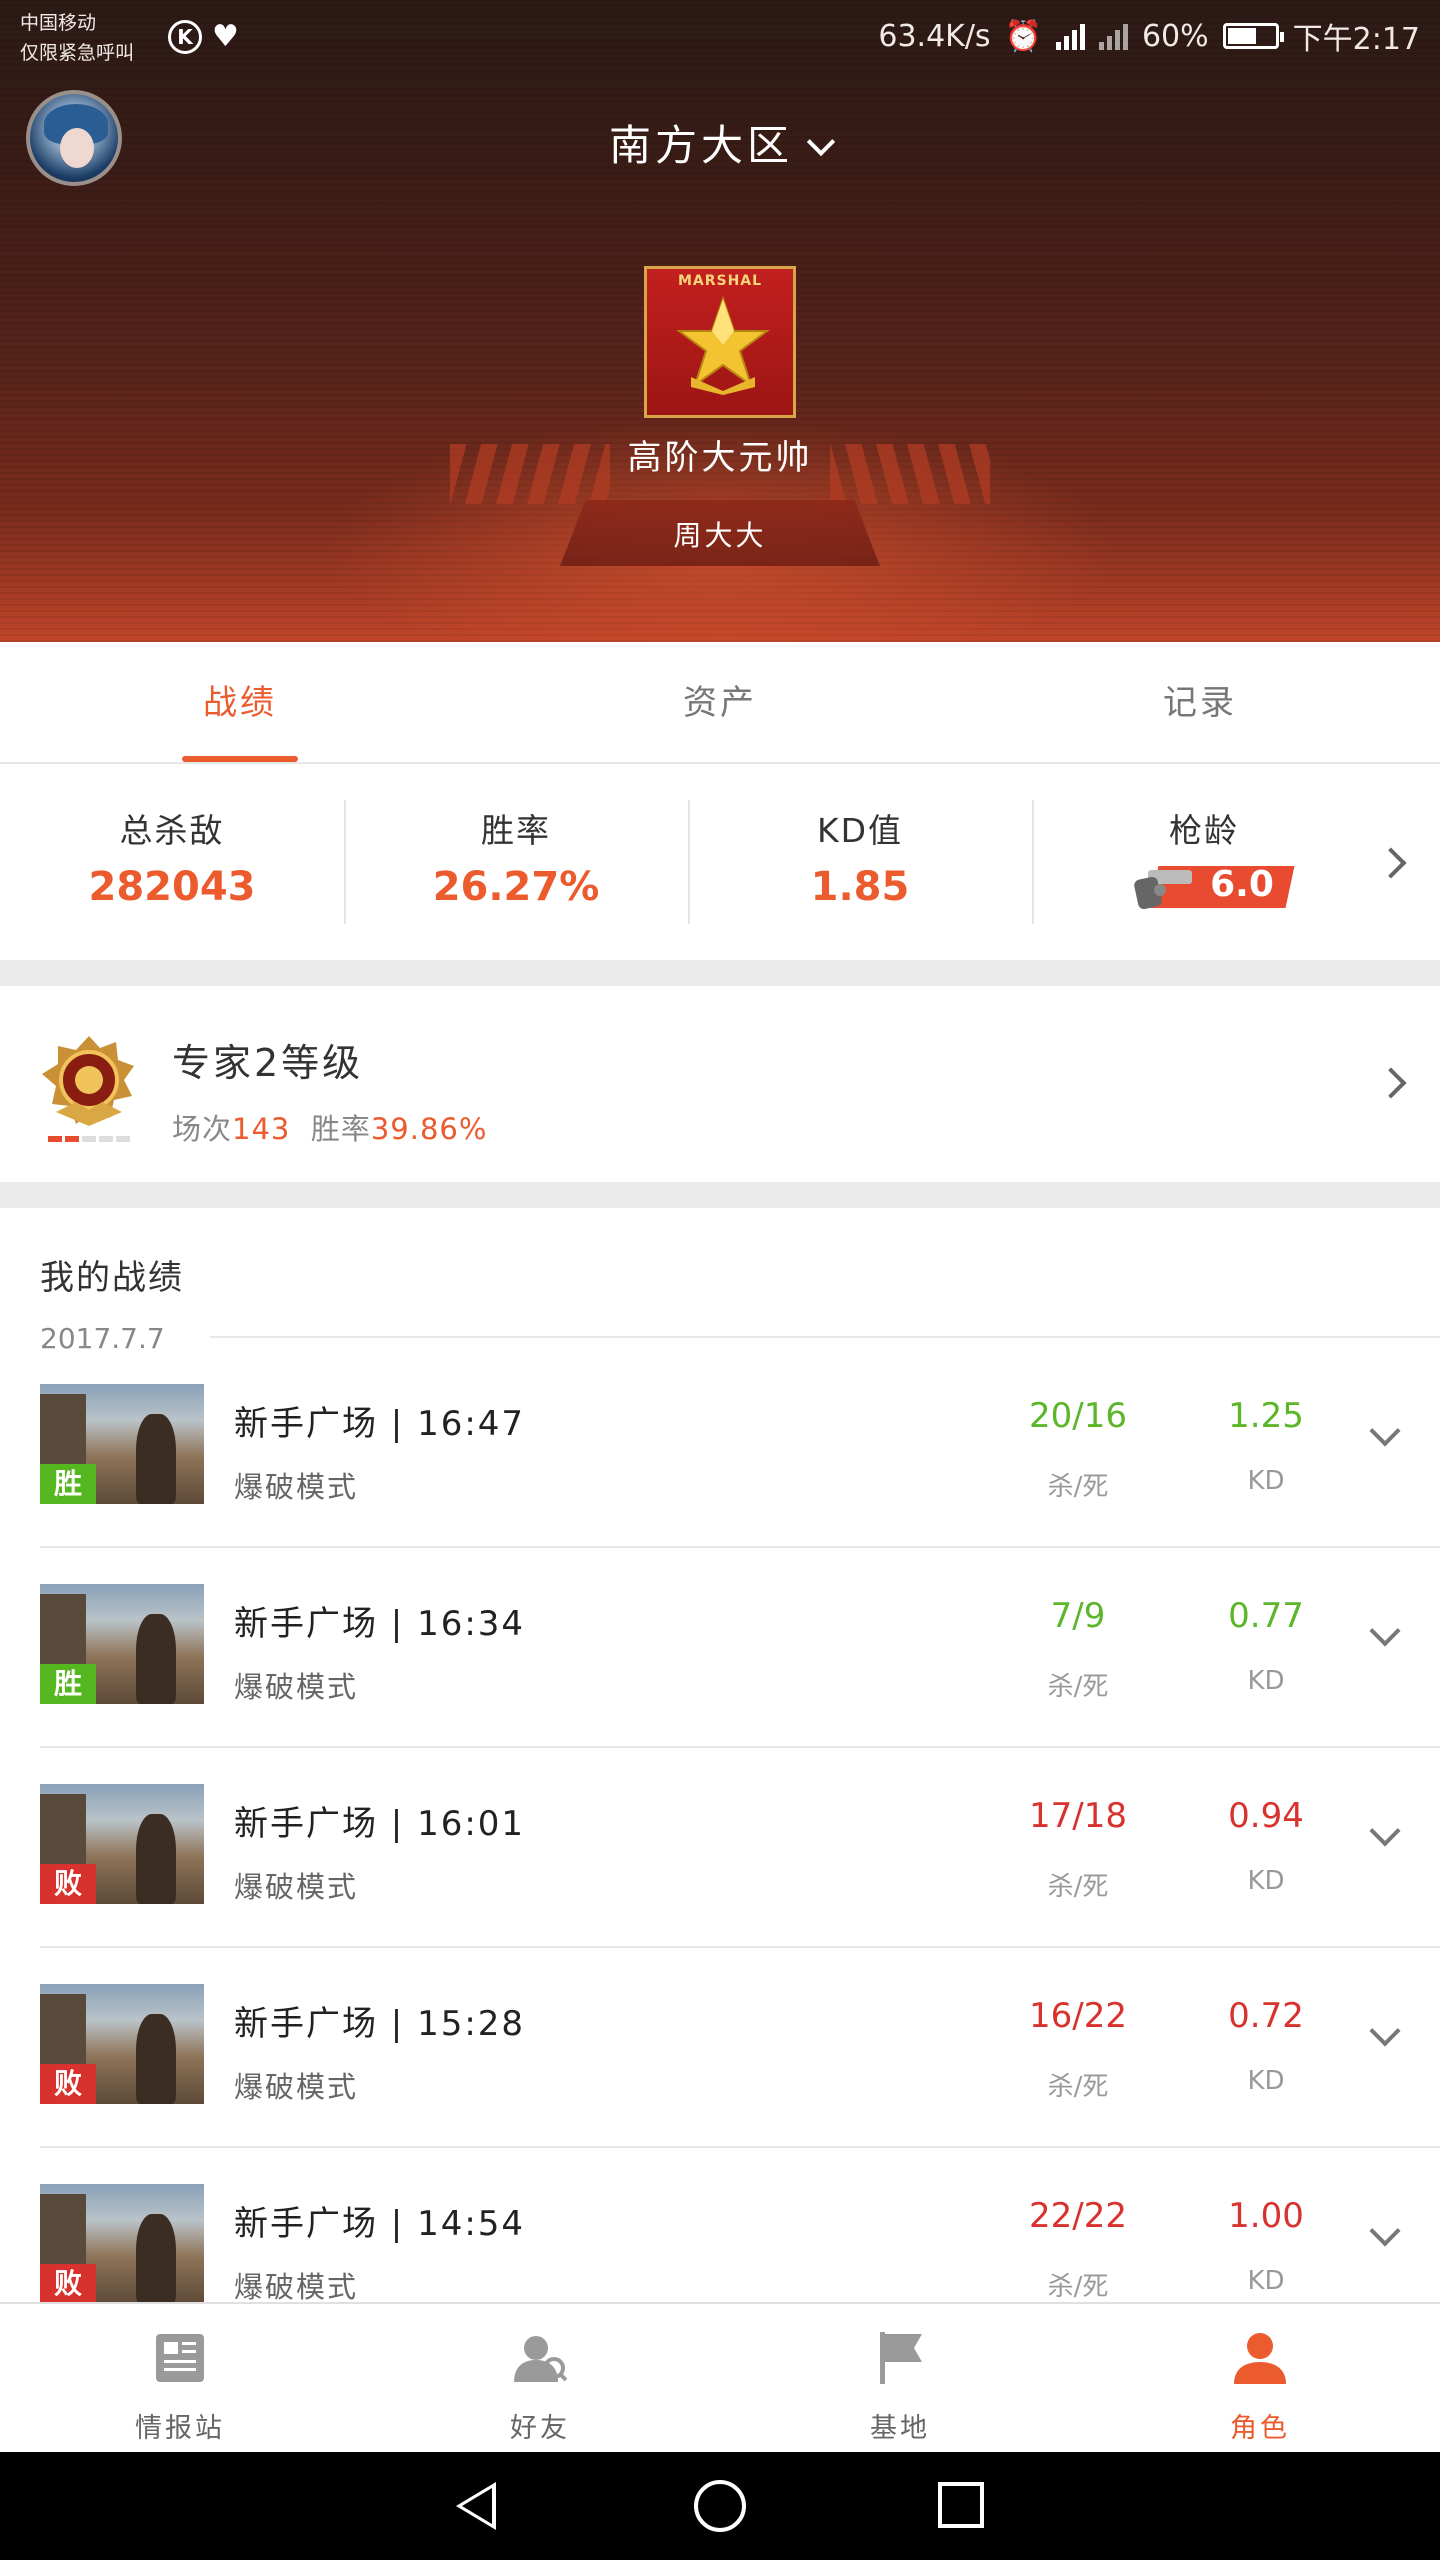  Describe the element at coordinates (860, 830) in the screenshot. I see `stat-label: KD值` at that location.